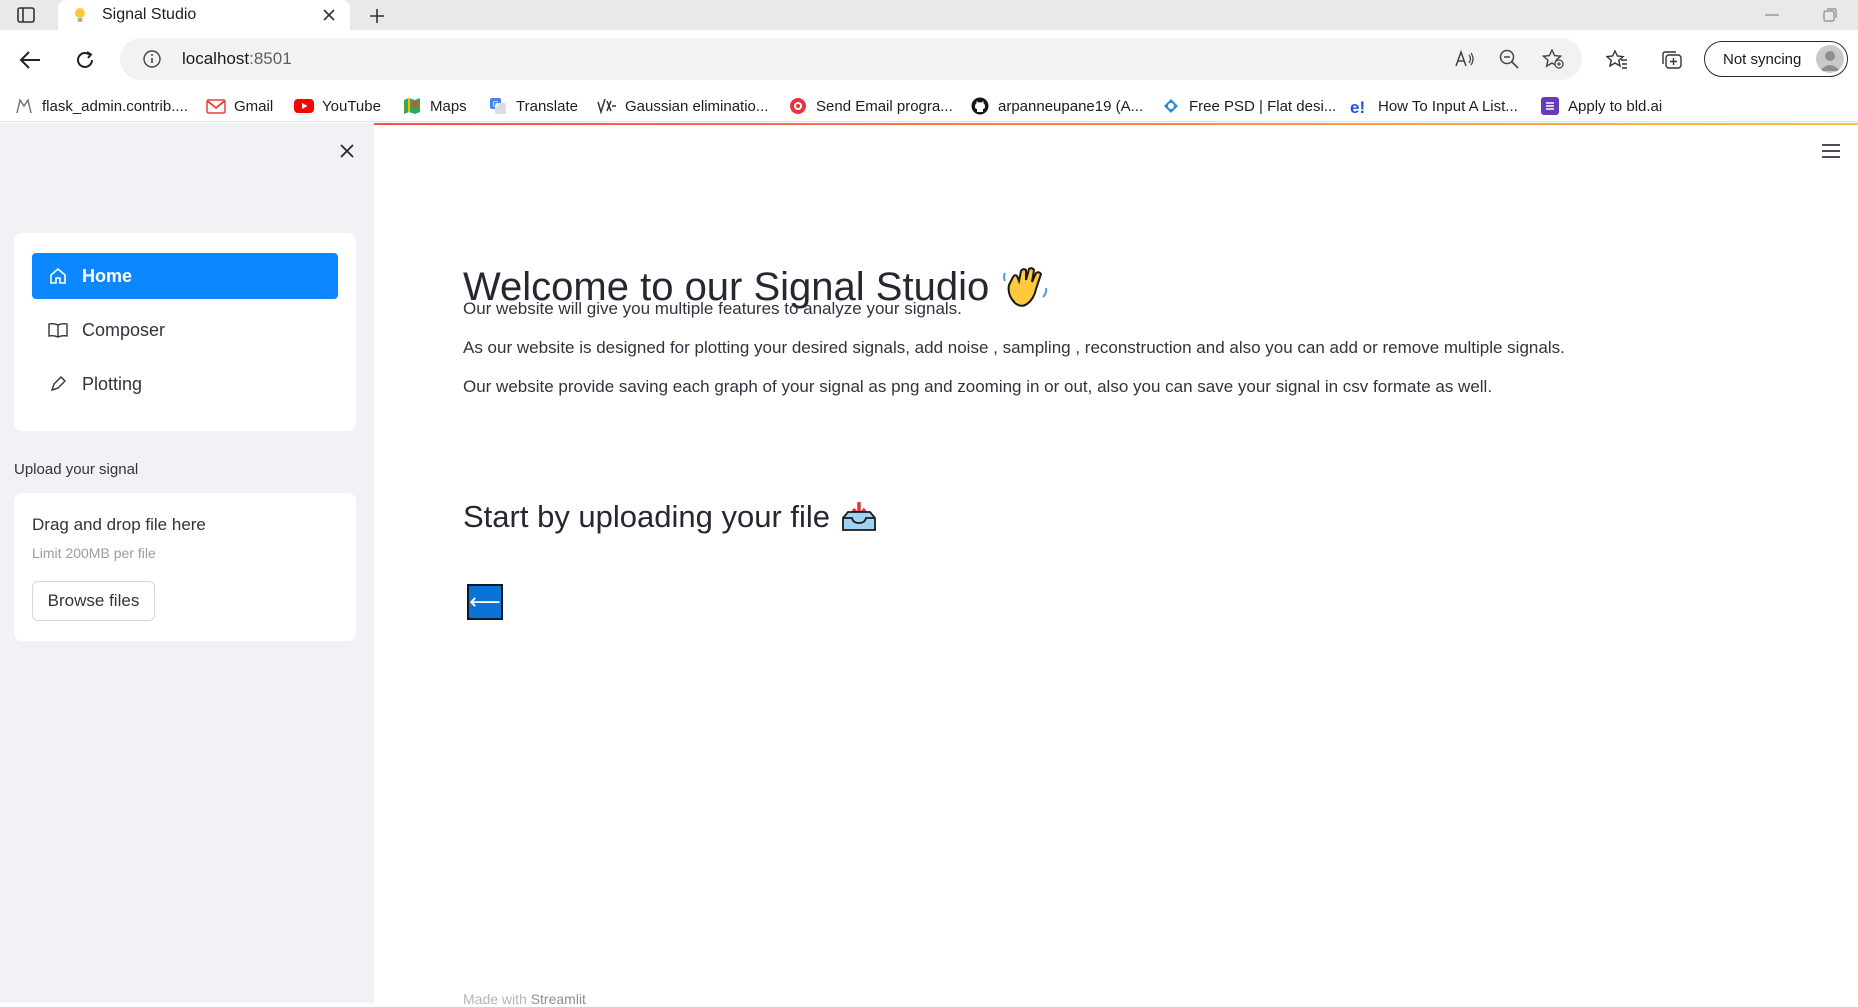  I want to click on tab-strip: Signal Studio, so click(929, 15).